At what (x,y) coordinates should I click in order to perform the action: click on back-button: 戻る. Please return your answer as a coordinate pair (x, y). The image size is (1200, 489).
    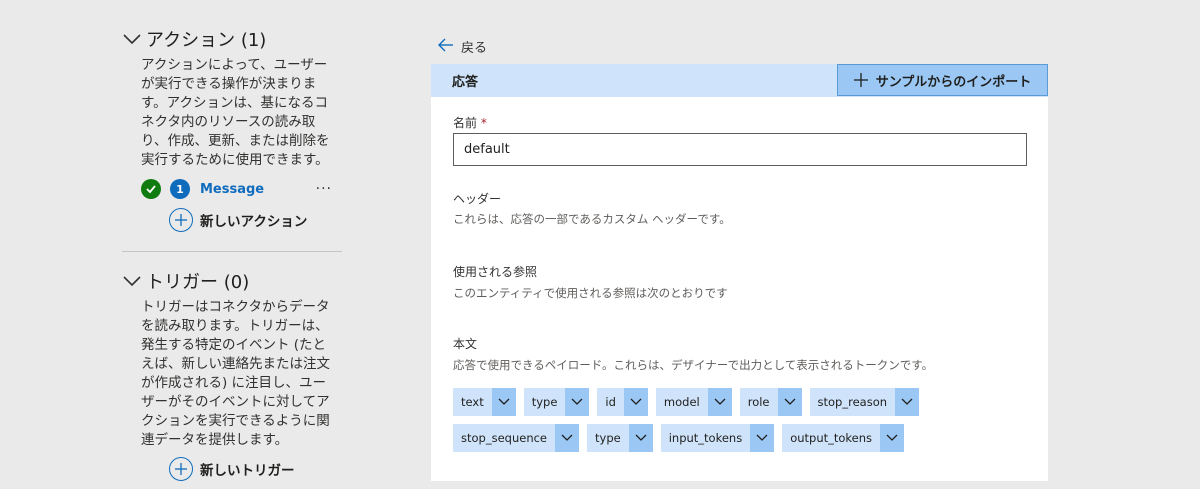
    Looking at the image, I should click on (462, 46).